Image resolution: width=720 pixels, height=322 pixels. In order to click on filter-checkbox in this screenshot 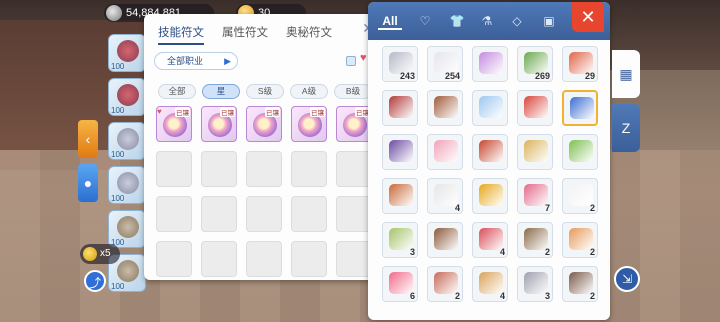, I will do `click(351, 61)`.